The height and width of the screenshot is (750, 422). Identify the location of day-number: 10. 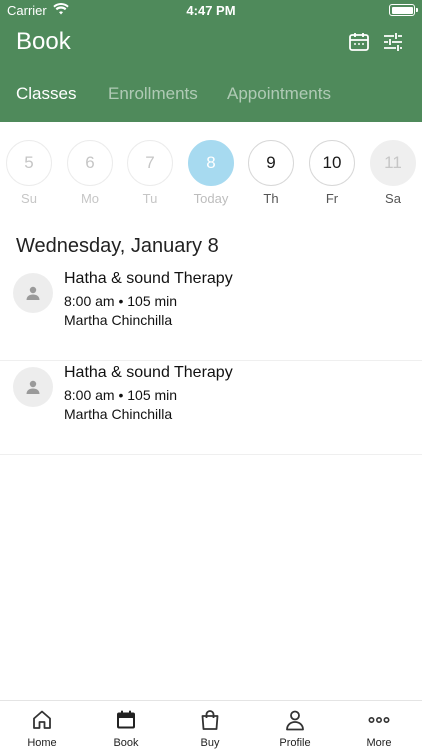
(332, 163).